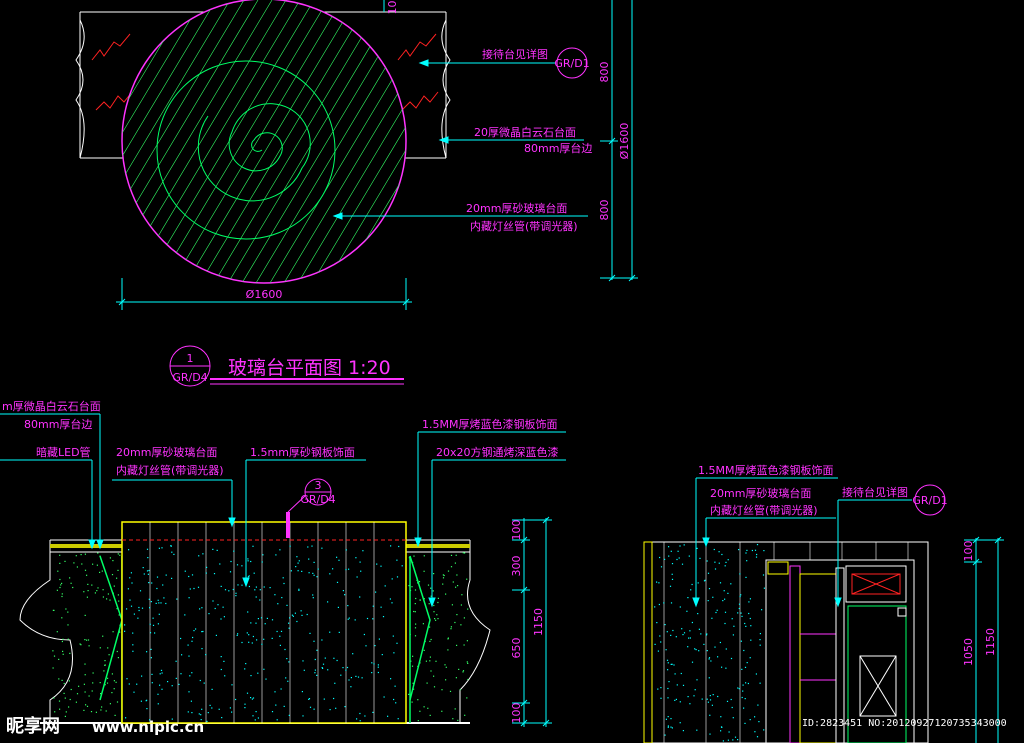 The width and height of the screenshot is (1024, 743). I want to click on left-wall-speckle-l, so click(86, 634).